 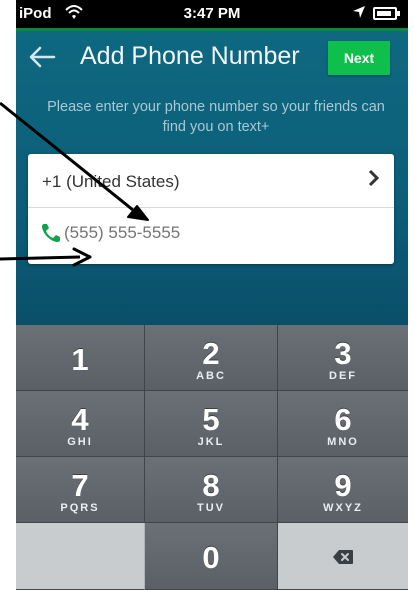 I want to click on phone-number-row, so click(x=211, y=236).